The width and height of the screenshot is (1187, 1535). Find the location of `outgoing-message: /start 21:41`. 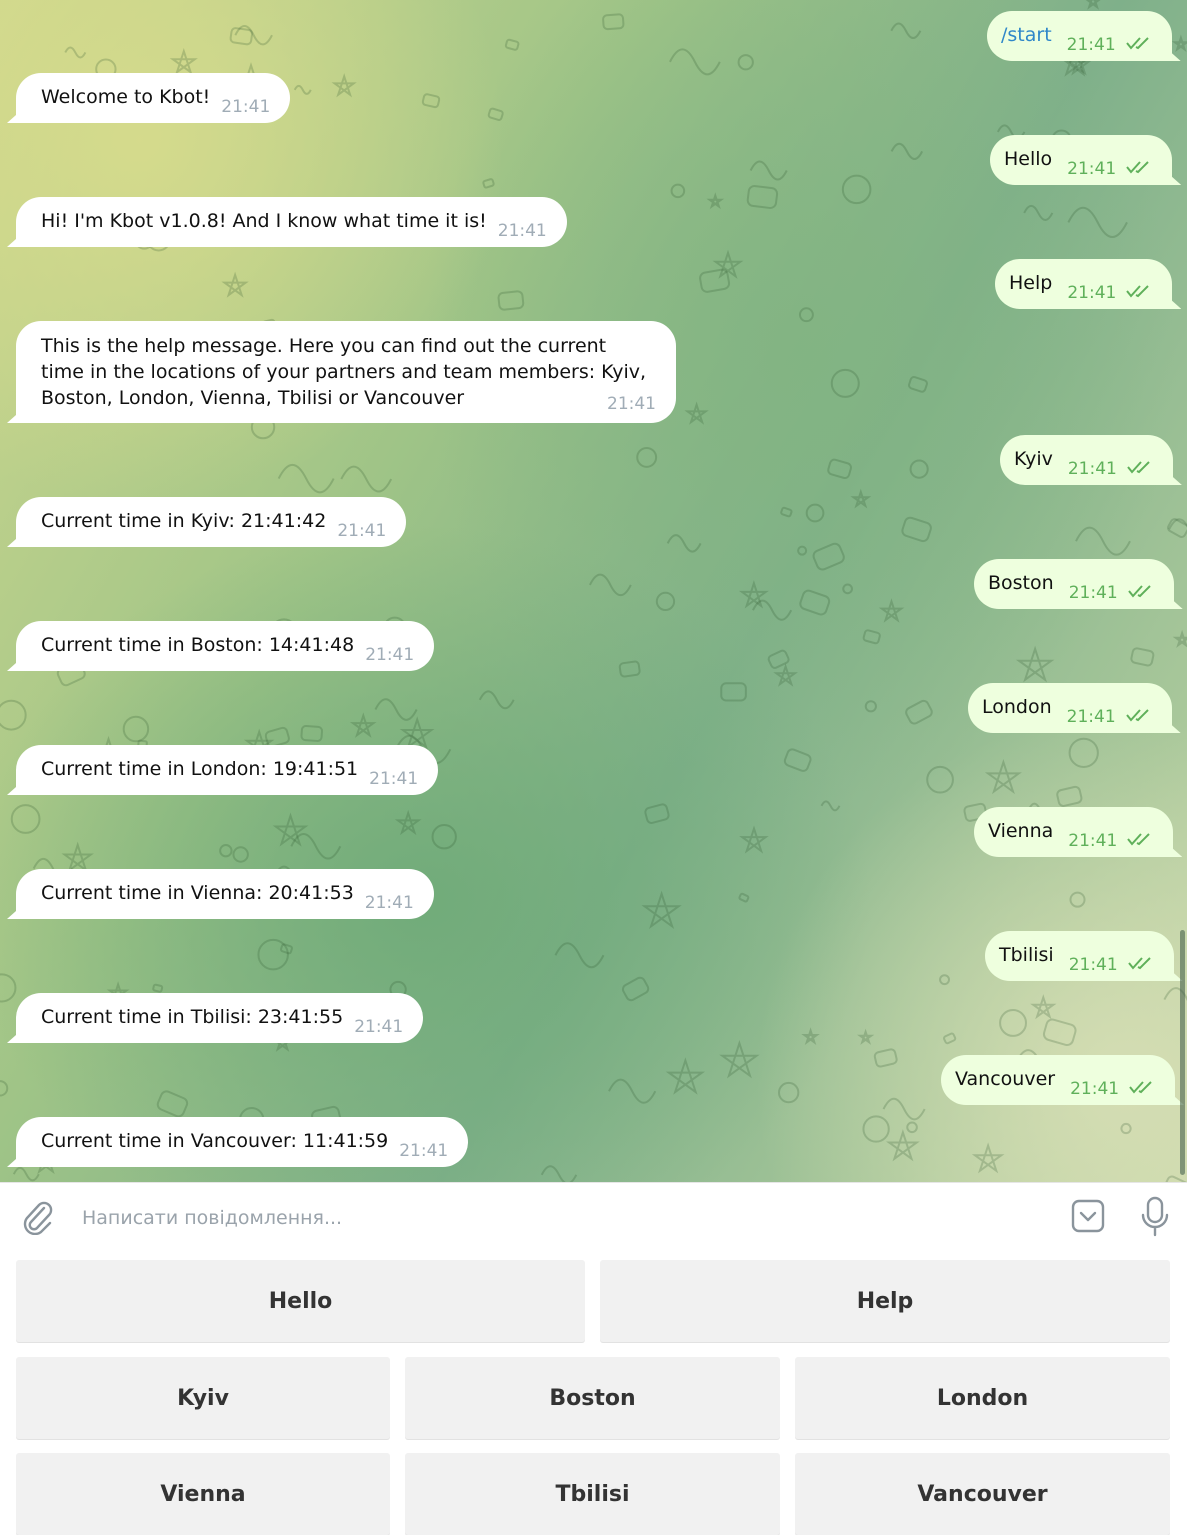

outgoing-message: /start 21:41 is located at coordinates (1079, 36).